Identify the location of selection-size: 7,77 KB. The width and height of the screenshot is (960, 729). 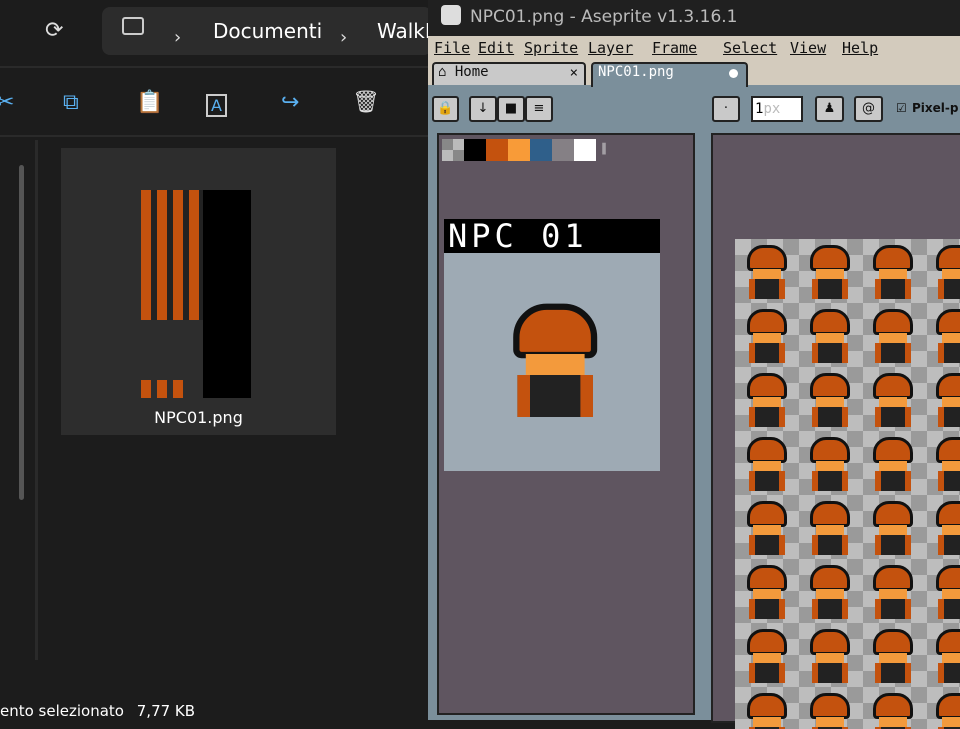
(166, 711).